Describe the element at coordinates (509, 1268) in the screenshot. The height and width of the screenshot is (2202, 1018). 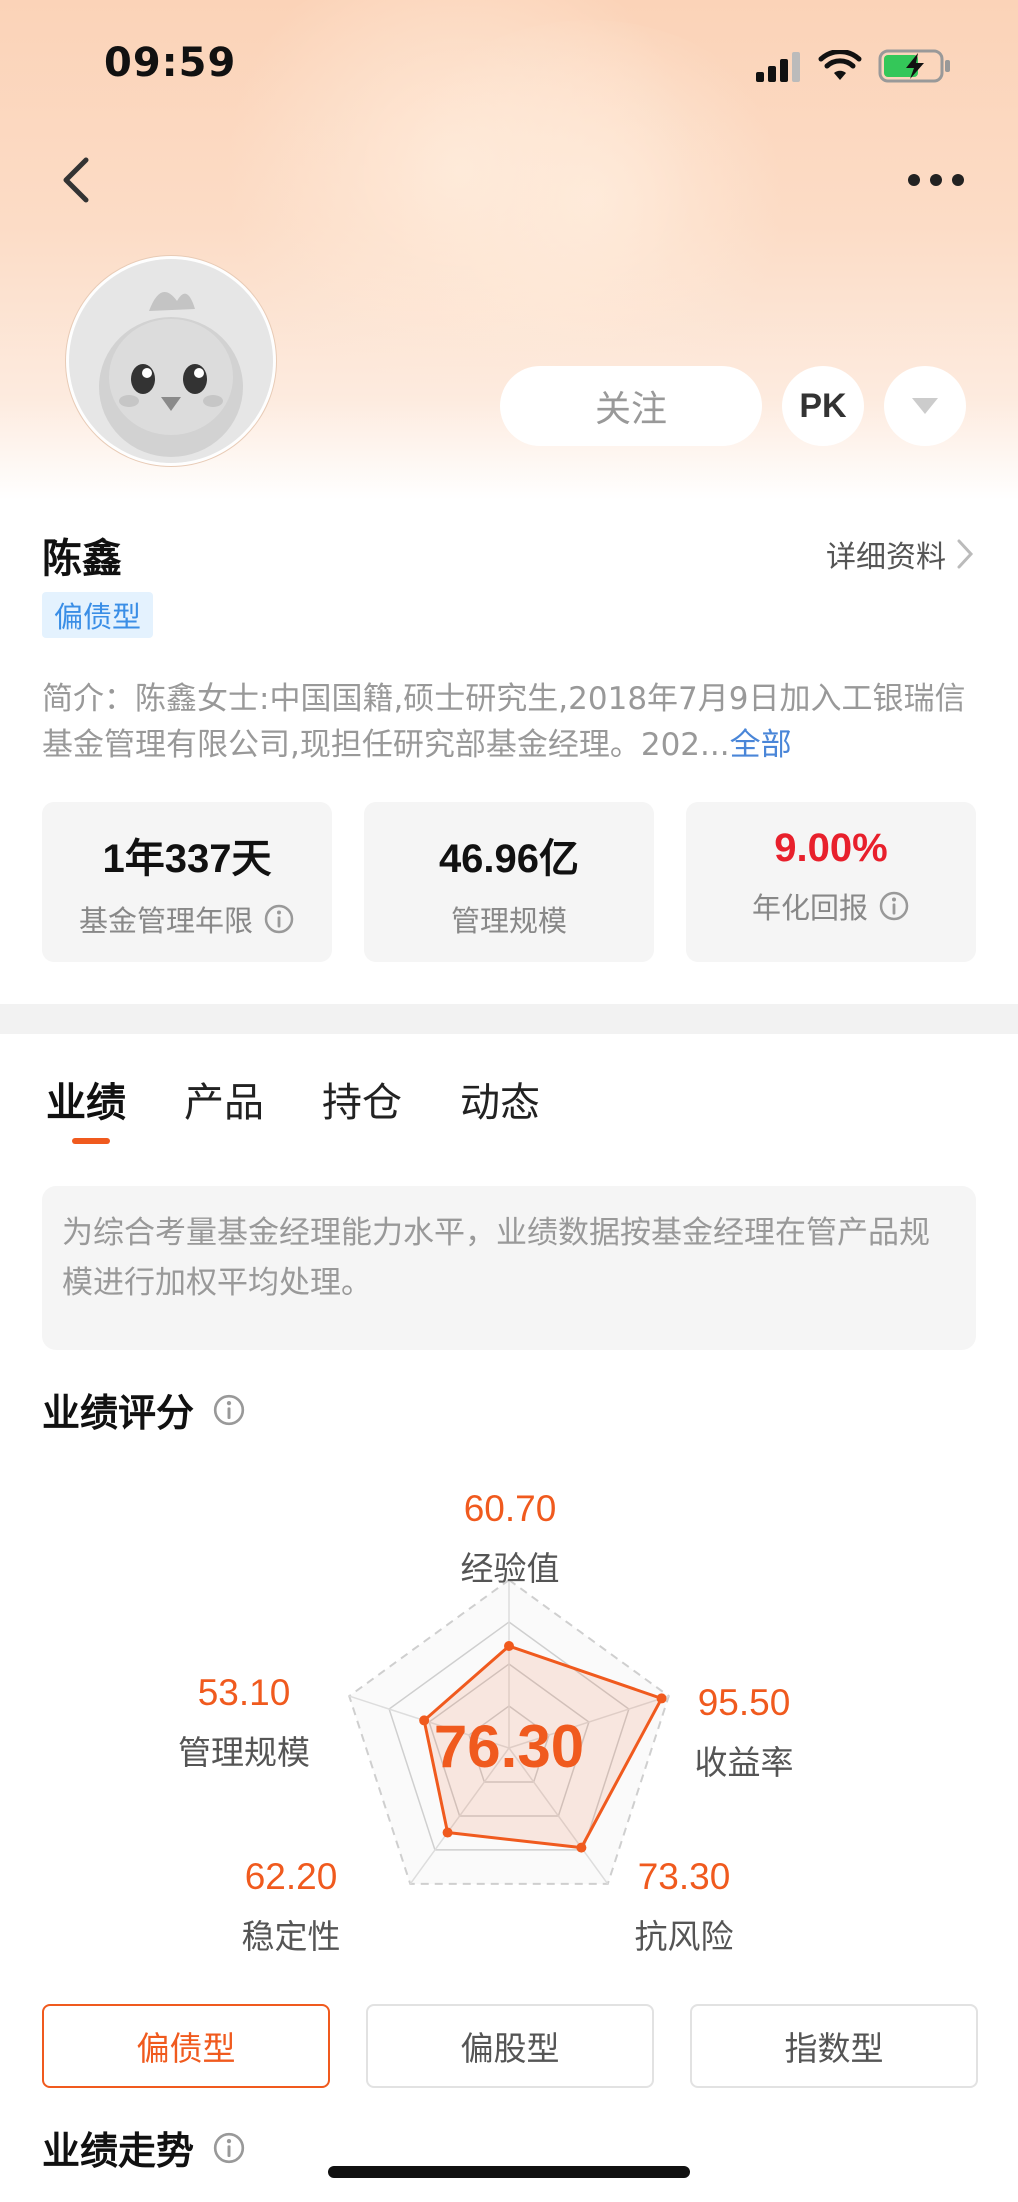
I see `notice-box: 为综合考量基金经理能力水平，业绩数据按基金经理在管产品规模进行加权平均处理。` at that location.